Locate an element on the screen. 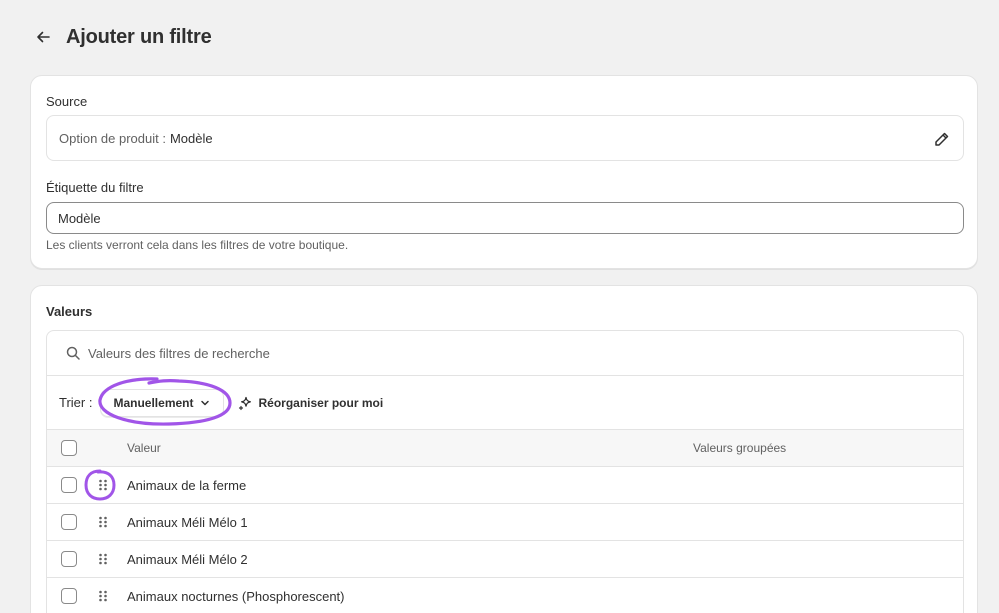 The width and height of the screenshot is (999, 613). column-header-value: Valeur is located at coordinates (144, 448).